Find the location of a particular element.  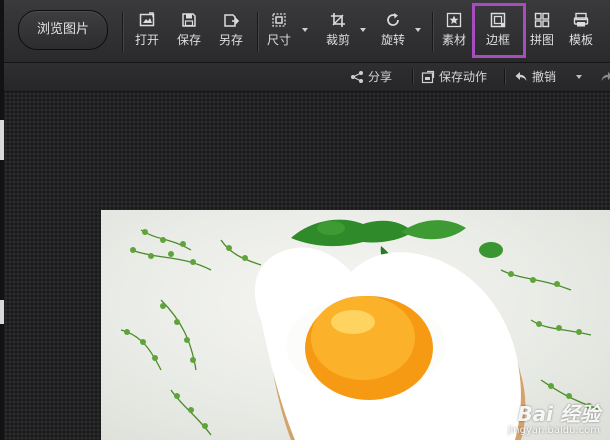

open-icon is located at coordinates (147, 19).